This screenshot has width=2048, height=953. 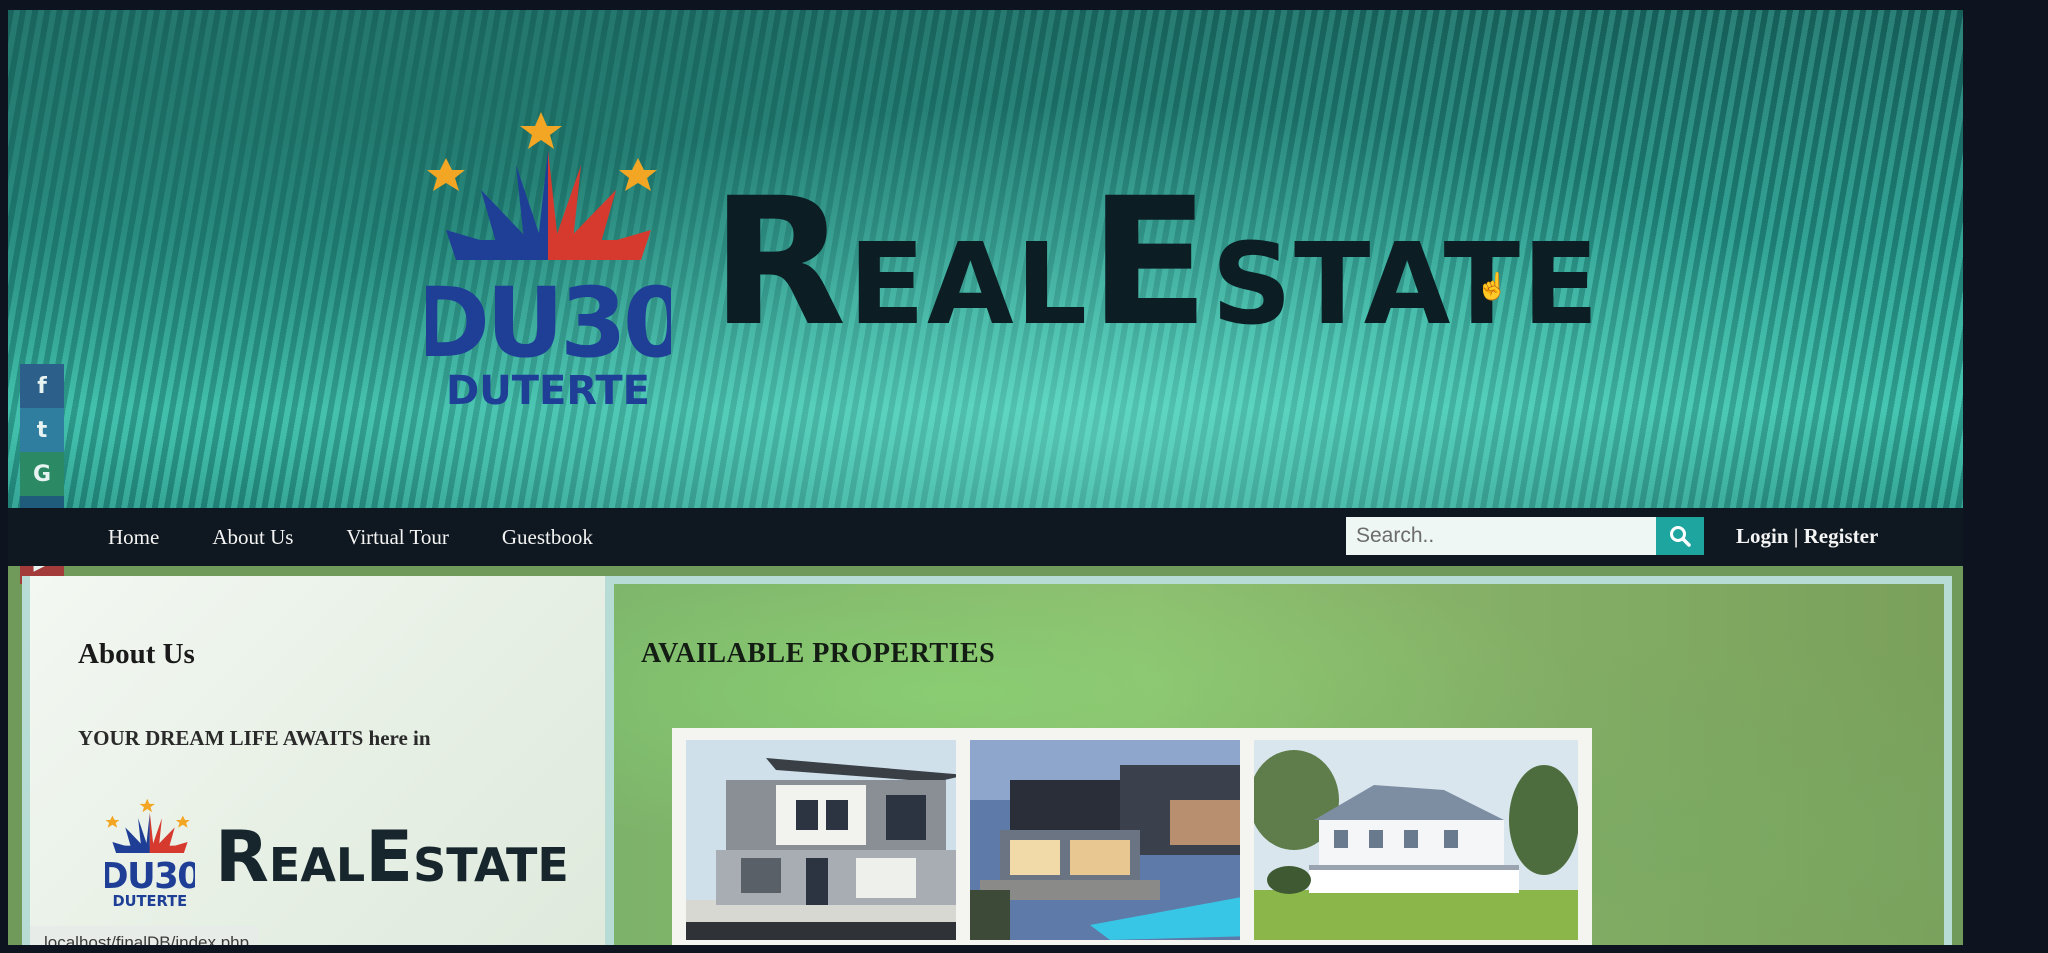 I want to click on small-site-title: REALESTATE, so click(x=392, y=857).